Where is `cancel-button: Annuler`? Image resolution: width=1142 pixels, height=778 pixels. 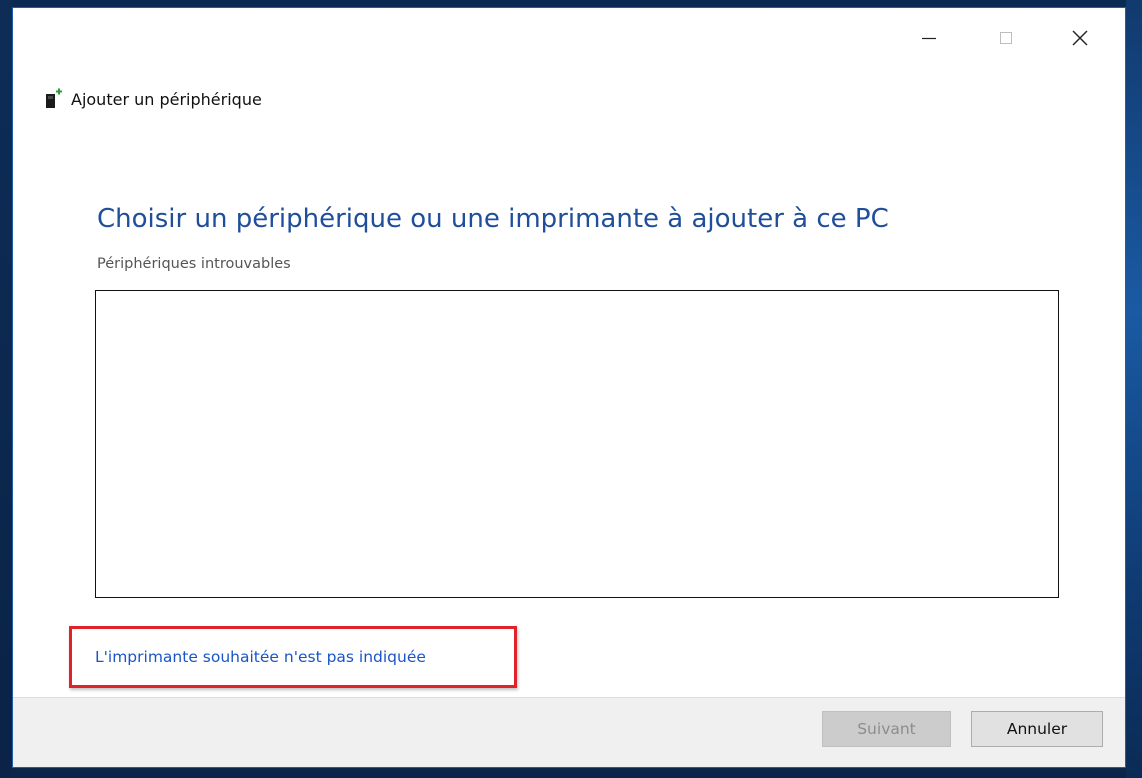
cancel-button: Annuler is located at coordinates (1037, 729).